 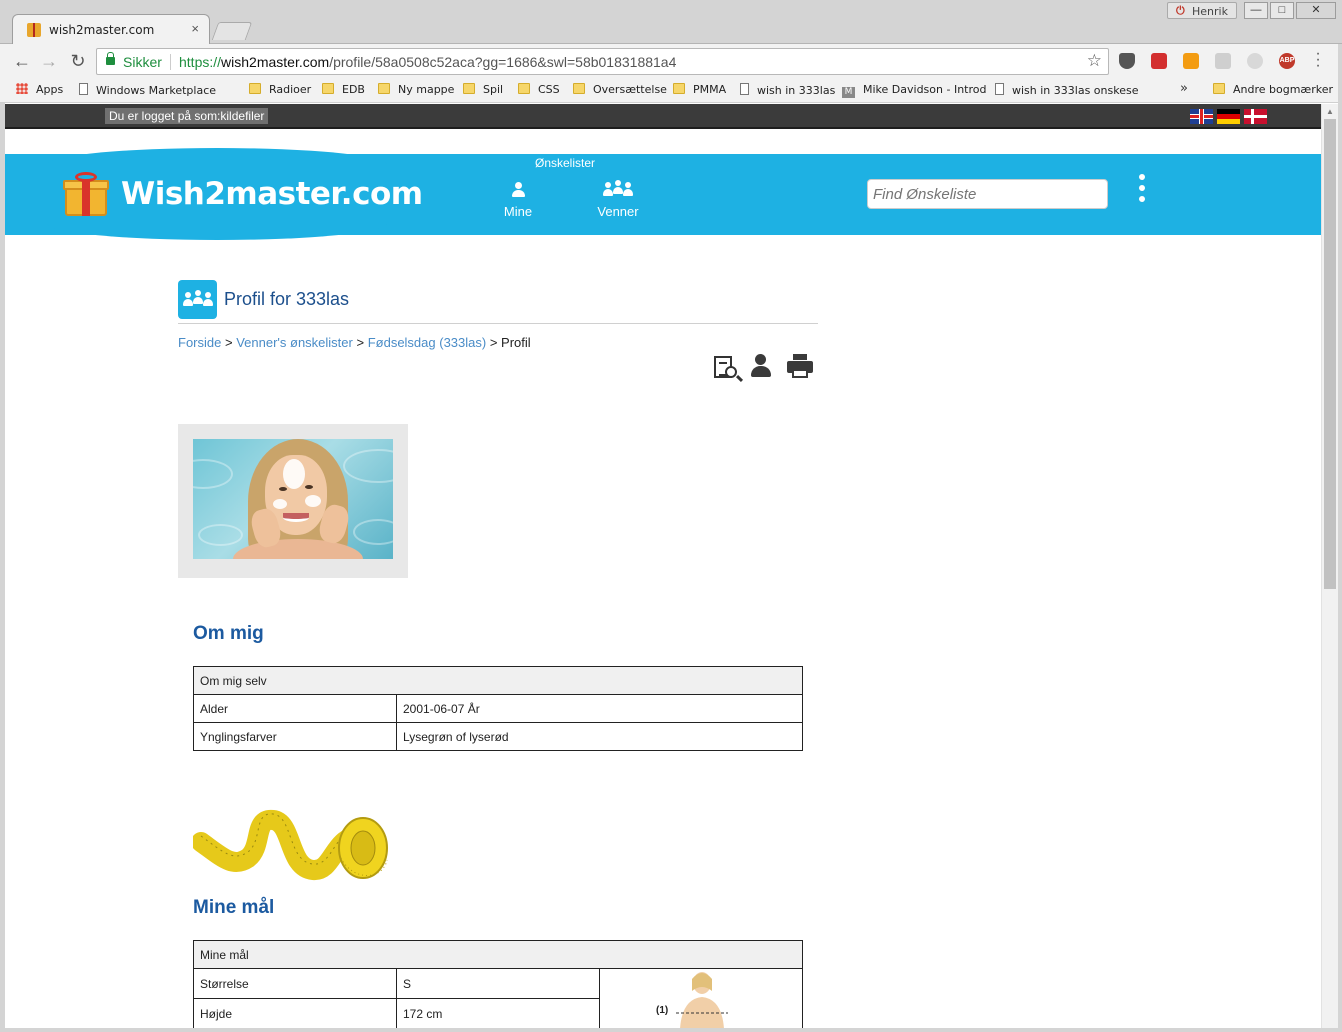 What do you see at coordinates (539, 89) in the screenshot?
I see `bookmark-item: CSS` at bounding box center [539, 89].